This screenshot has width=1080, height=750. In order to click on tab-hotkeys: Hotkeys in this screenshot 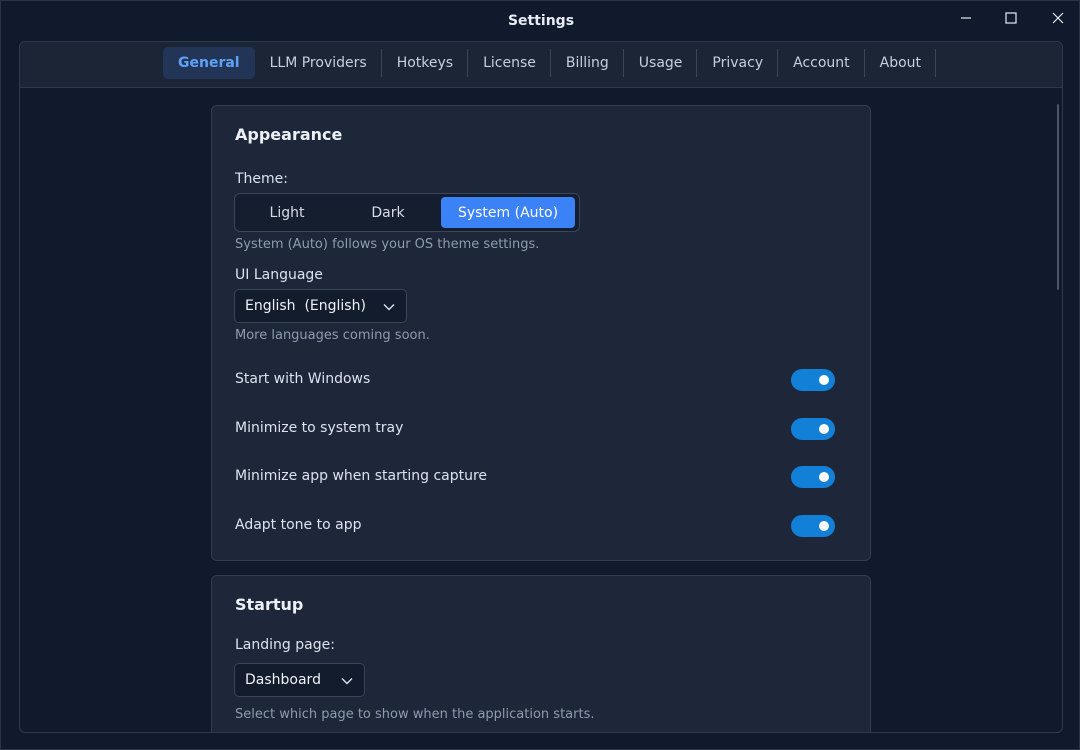, I will do `click(425, 63)`.